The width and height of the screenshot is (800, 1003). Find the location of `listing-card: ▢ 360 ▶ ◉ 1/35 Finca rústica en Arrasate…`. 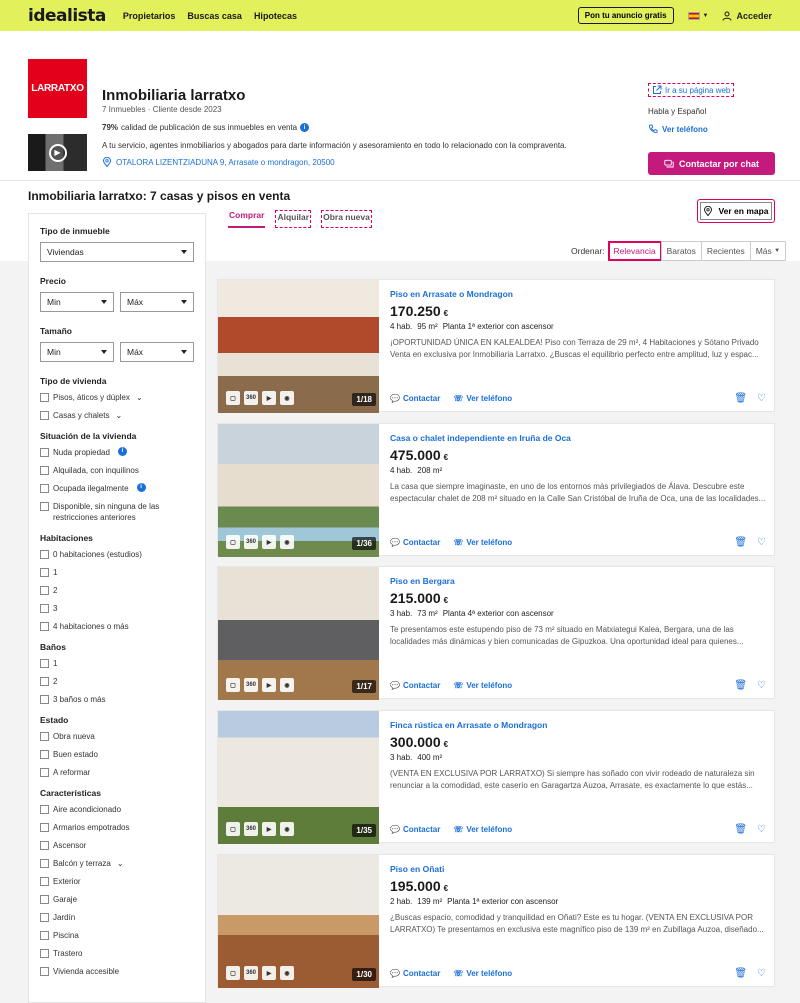

listing-card: ▢ 360 ▶ ◉ 1/35 Finca rústica en Arrasate… is located at coordinates (496, 777).